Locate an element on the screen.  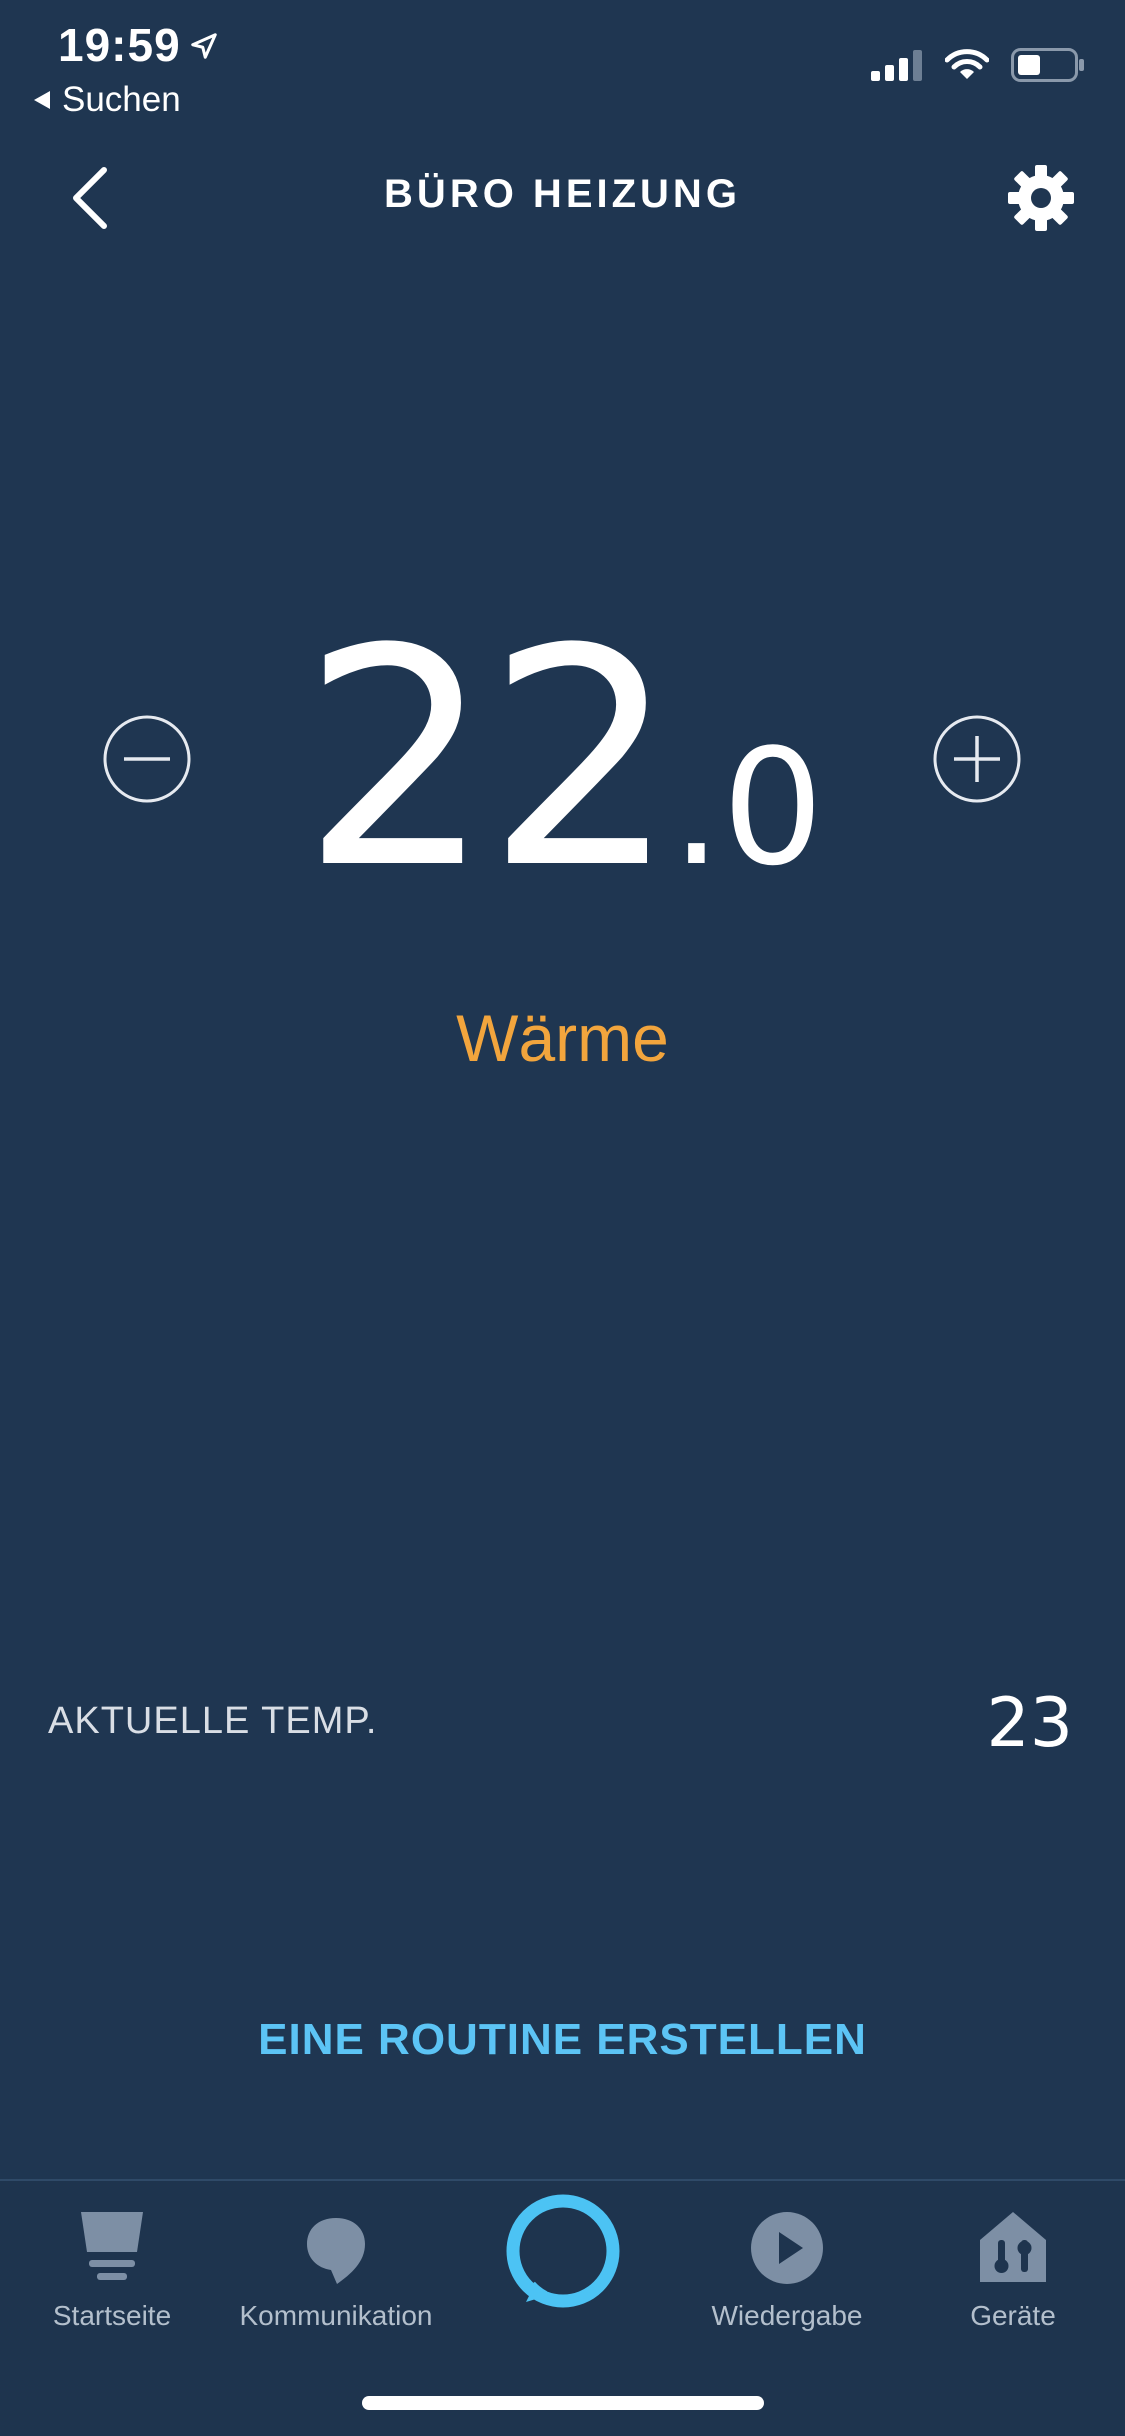
tab-label: Wiedergabe is located at coordinates (787, 2315).